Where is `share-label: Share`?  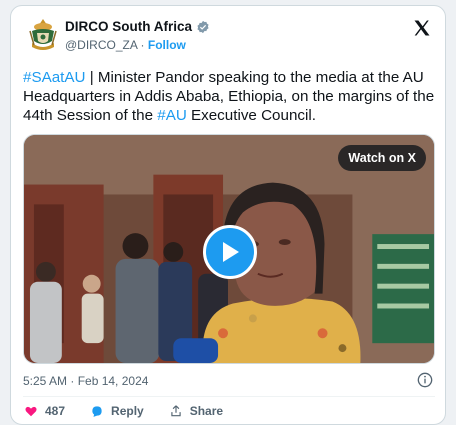 share-label: Share is located at coordinates (206, 411).